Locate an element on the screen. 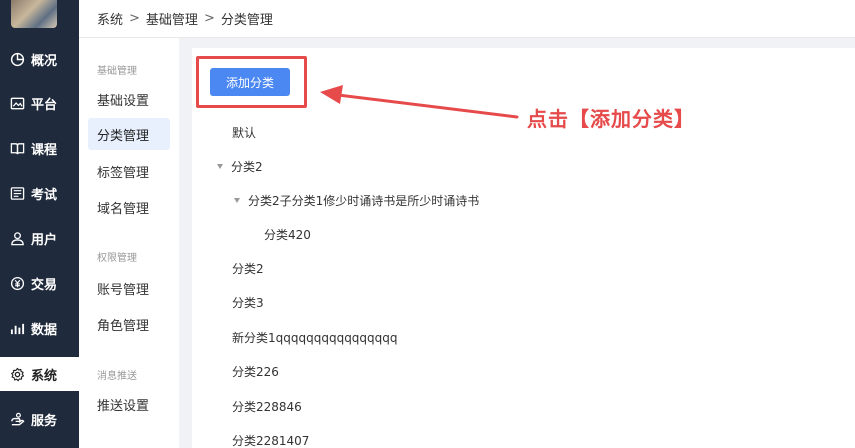 This screenshot has height=448, width=855. annotation-arrow-icon is located at coordinates (419, 102).